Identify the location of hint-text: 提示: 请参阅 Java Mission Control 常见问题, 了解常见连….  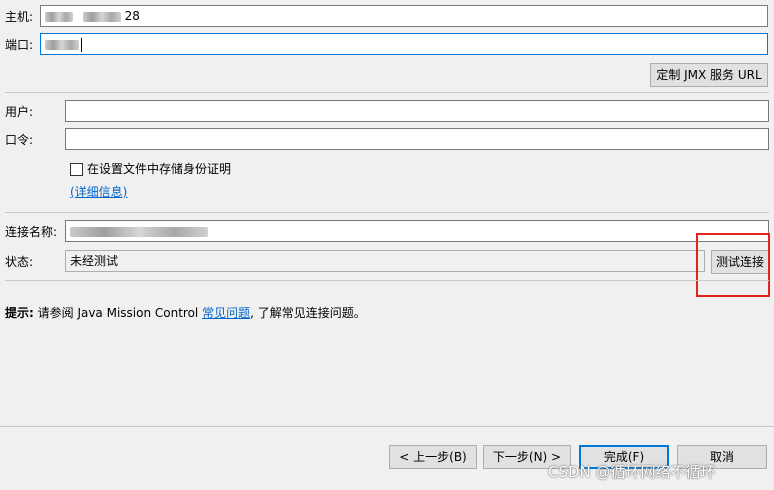
(185, 313).